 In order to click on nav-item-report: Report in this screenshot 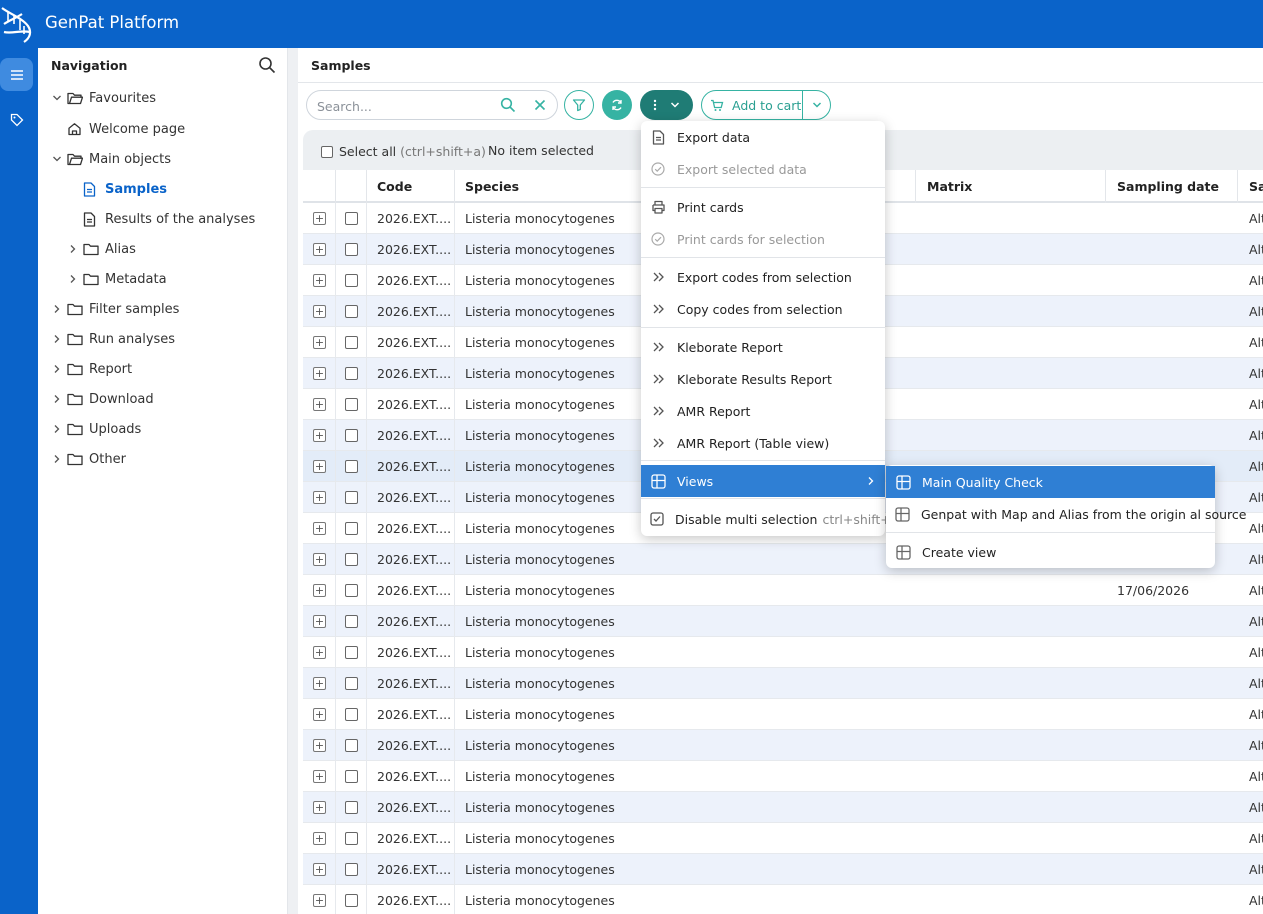, I will do `click(91, 369)`.